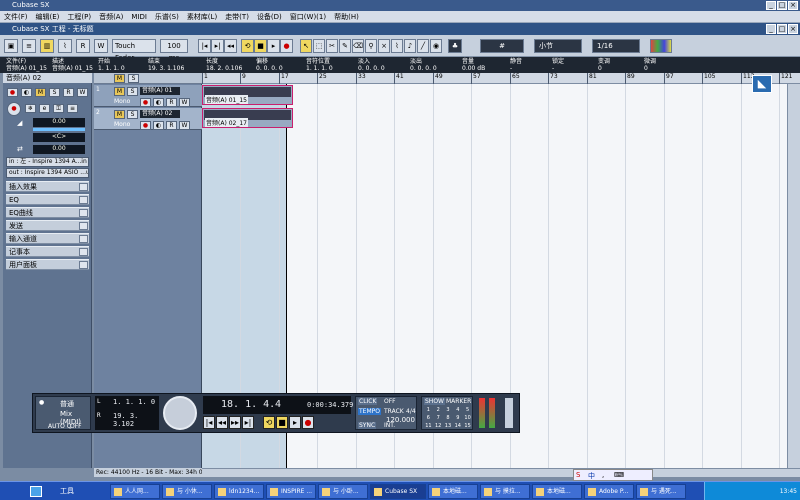 This screenshot has height=500, width=800. Describe the element at coordinates (134, 50) in the screenshot. I see `automation-mode-select: Touch Fader` at that location.